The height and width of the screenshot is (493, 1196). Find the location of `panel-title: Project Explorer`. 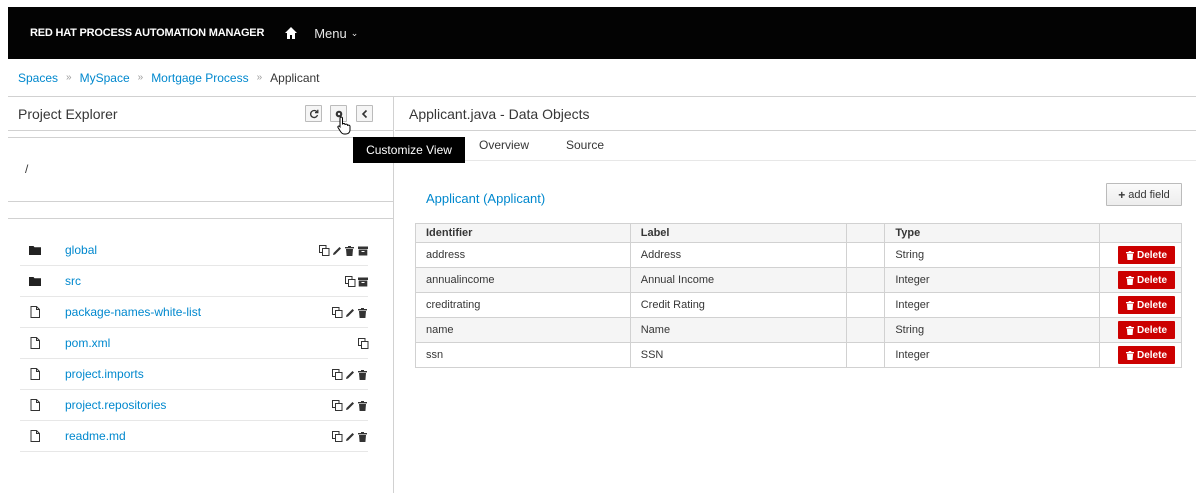

panel-title: Project Explorer is located at coordinates (68, 113).